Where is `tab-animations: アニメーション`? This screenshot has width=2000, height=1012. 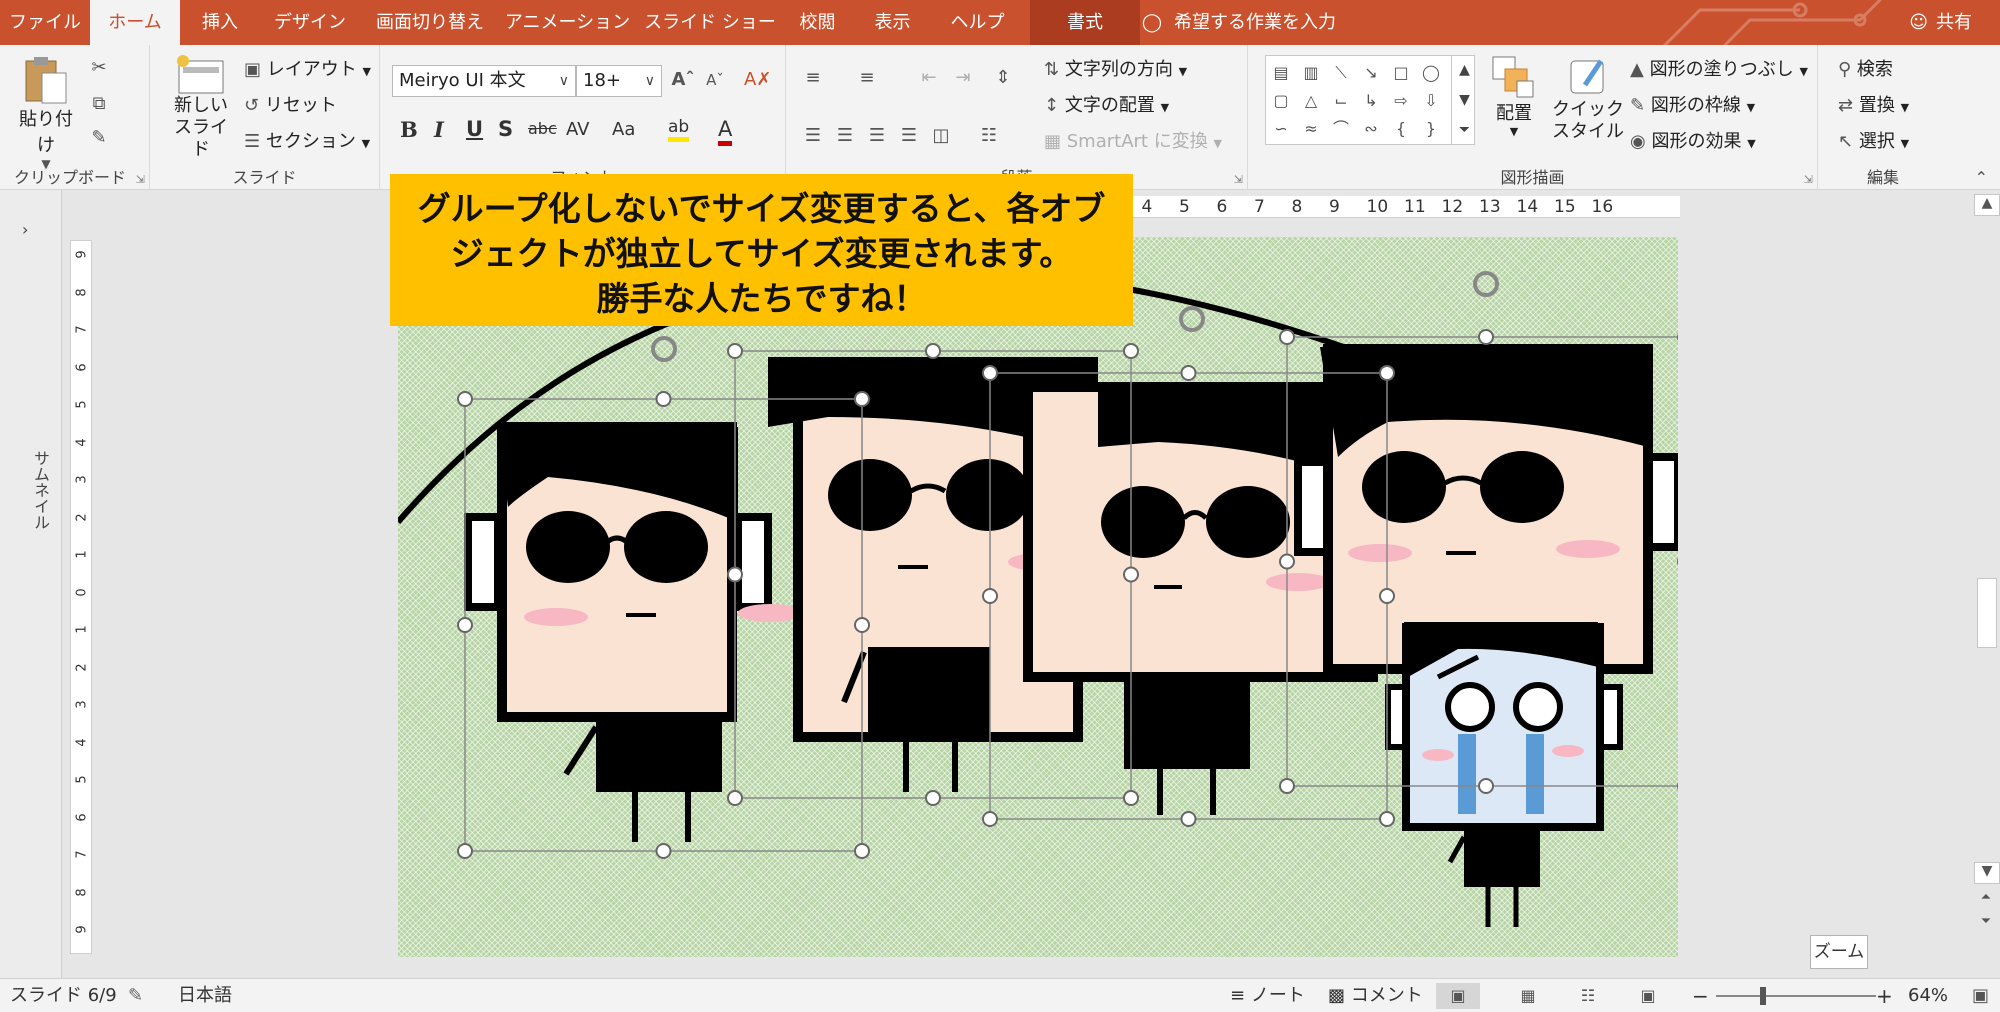 tab-animations: アニメーション is located at coordinates (567, 22).